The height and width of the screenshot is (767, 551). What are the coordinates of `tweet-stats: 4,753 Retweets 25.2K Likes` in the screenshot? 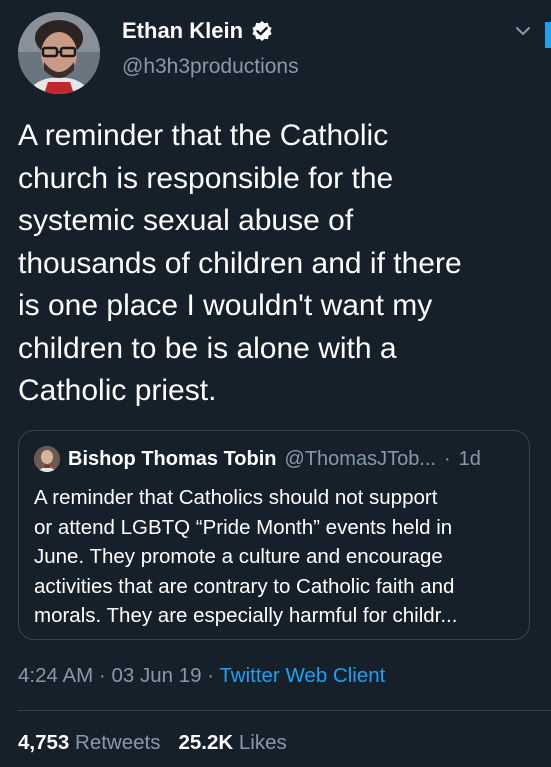 It's located at (152, 743).